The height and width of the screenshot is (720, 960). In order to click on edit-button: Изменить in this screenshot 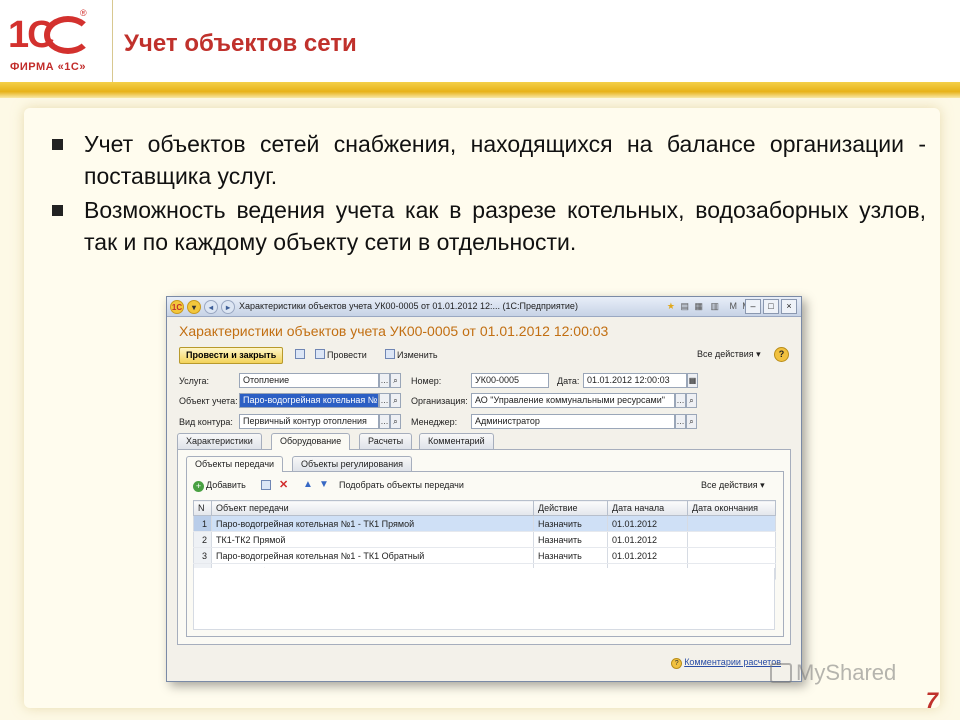, I will do `click(411, 354)`.